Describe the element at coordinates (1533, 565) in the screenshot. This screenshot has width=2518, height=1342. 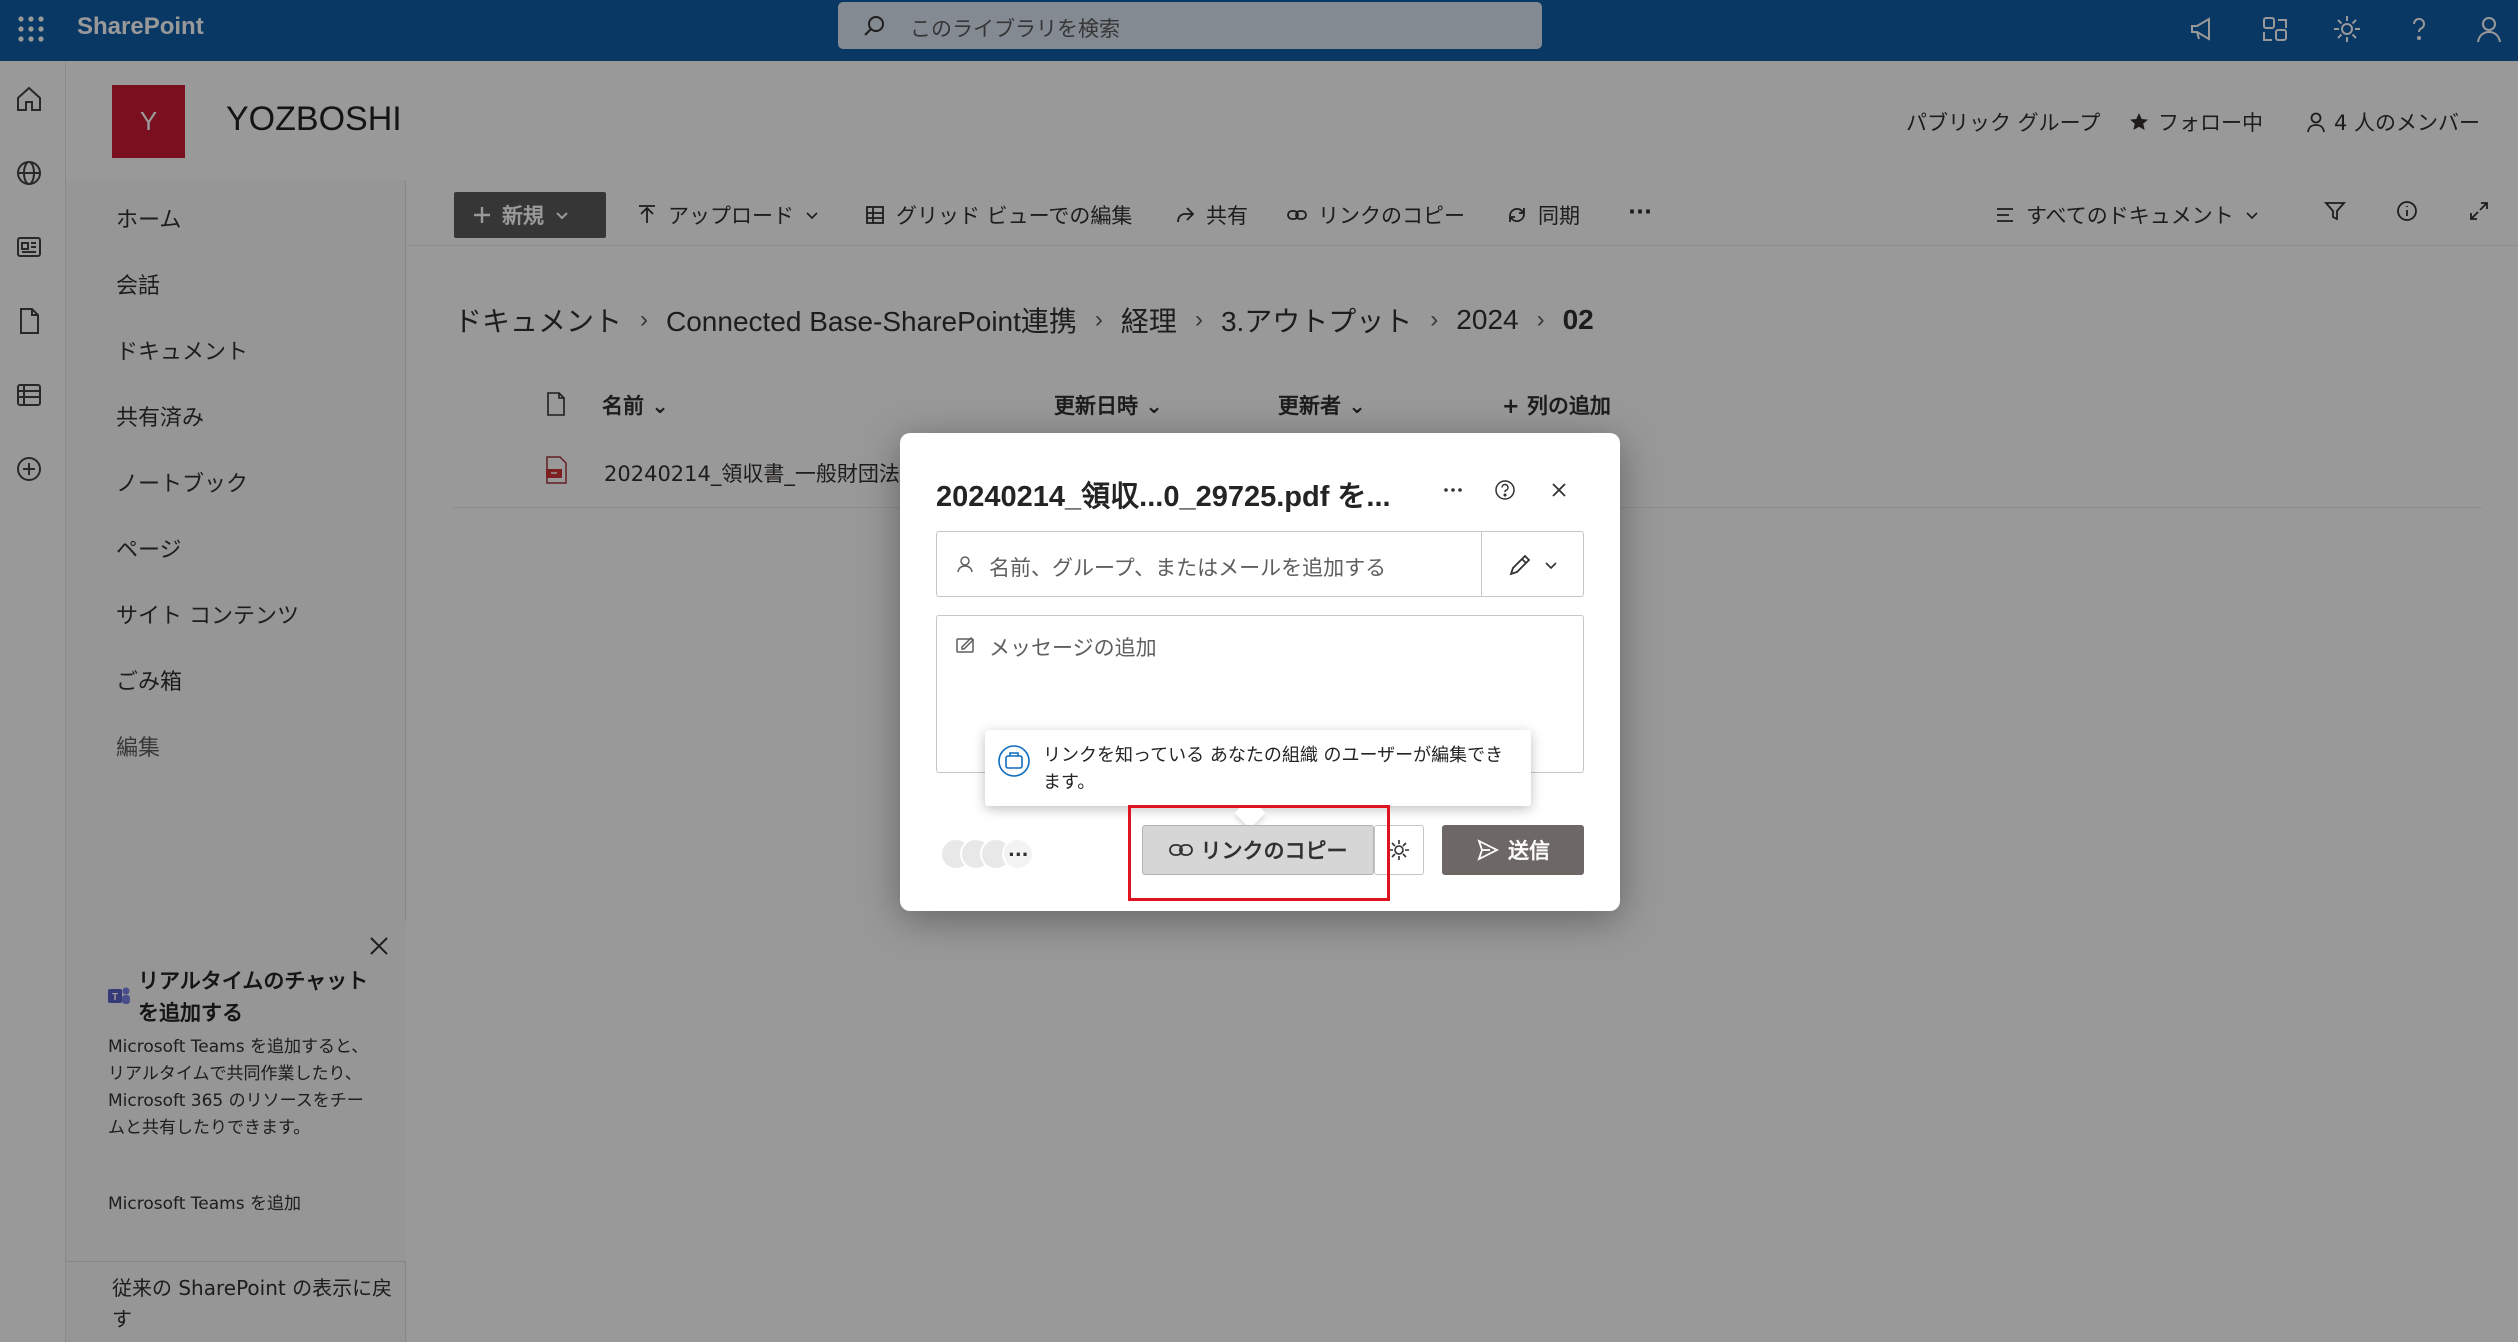
I see `permission-dropdown` at that location.